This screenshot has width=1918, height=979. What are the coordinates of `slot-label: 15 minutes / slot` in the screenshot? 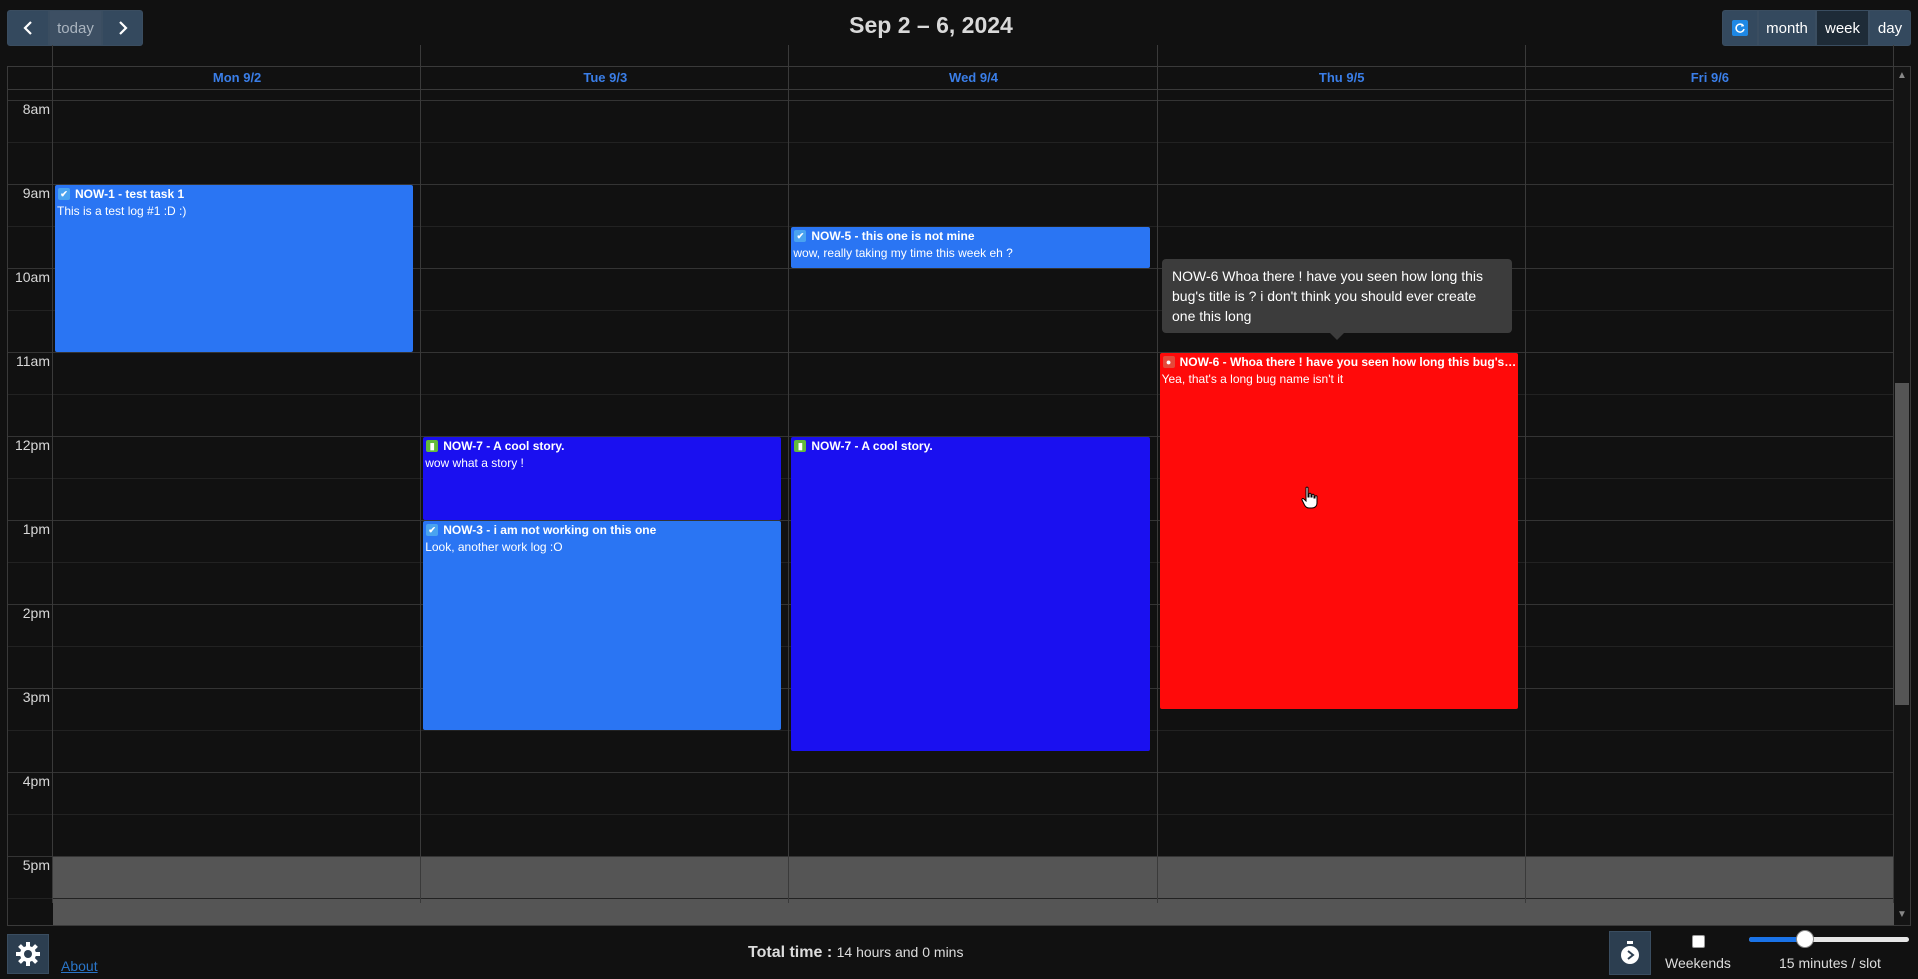 It's located at (1830, 963).